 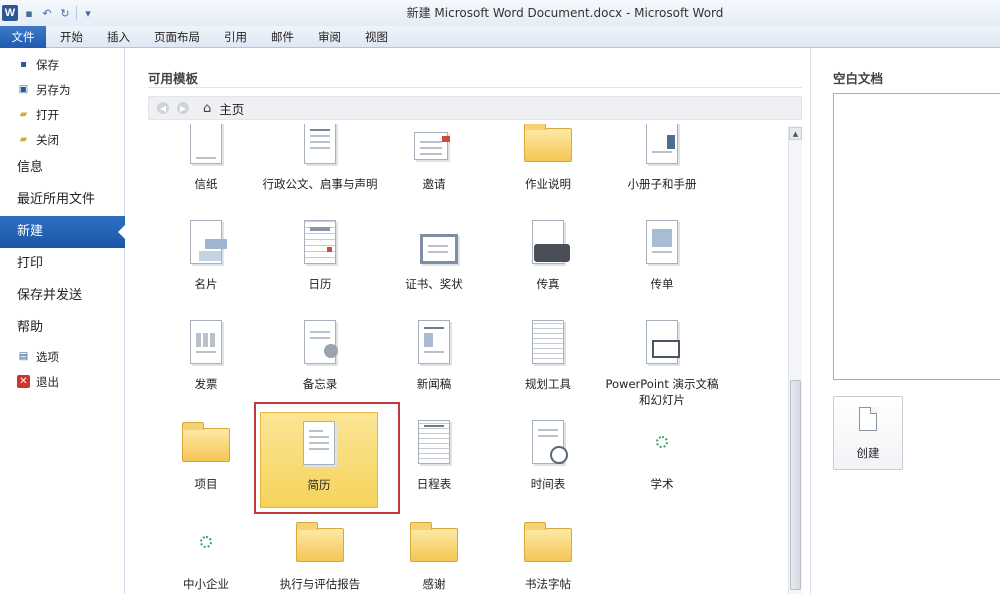 What do you see at coordinates (71, 37) in the screenshot?
I see `tab-home: 开始` at bounding box center [71, 37].